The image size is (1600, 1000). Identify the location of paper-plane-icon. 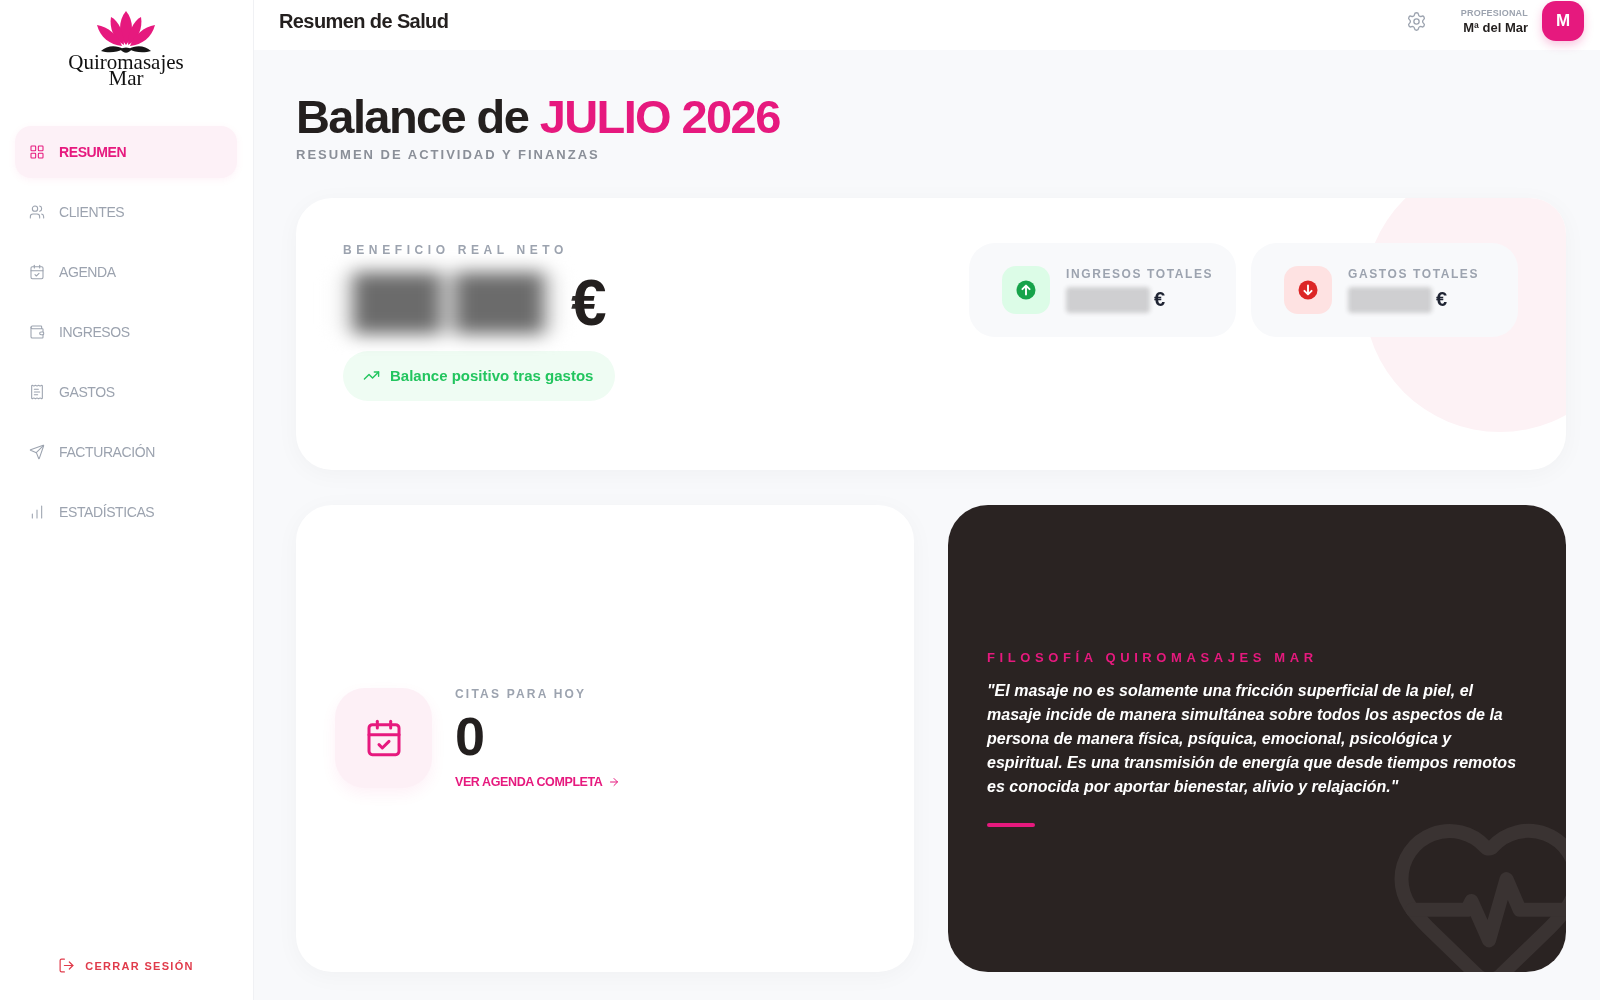
(37, 452).